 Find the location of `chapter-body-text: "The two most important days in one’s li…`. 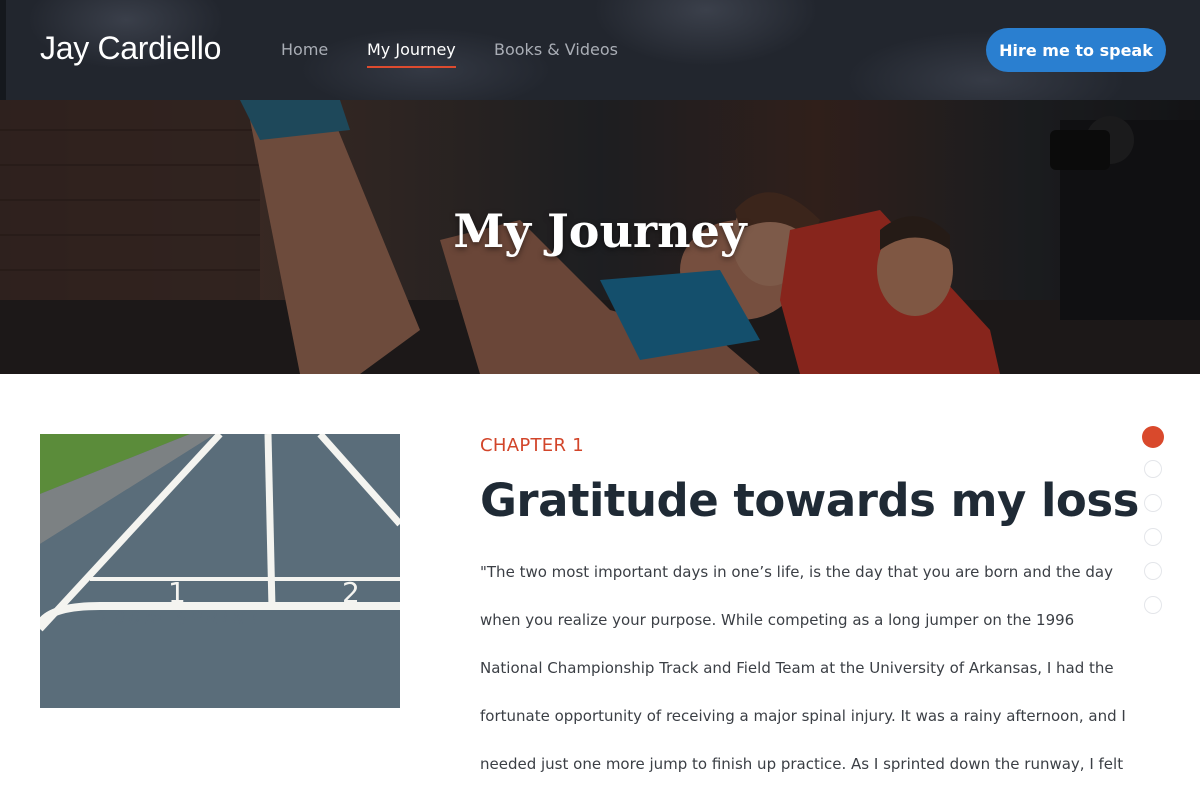

chapter-body-text: "The two most important days in one’s li… is located at coordinates (803, 668).